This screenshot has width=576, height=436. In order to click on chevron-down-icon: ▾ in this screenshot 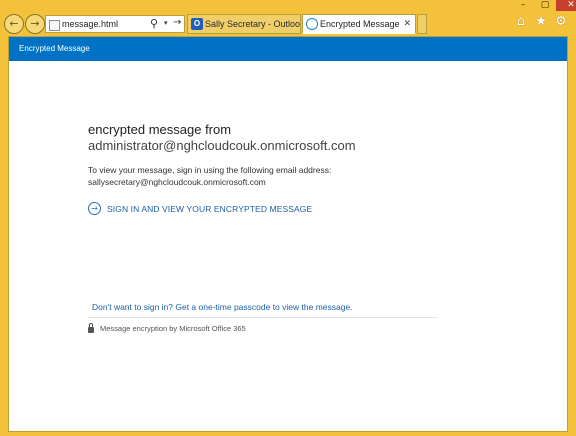, I will do `click(166, 23)`.